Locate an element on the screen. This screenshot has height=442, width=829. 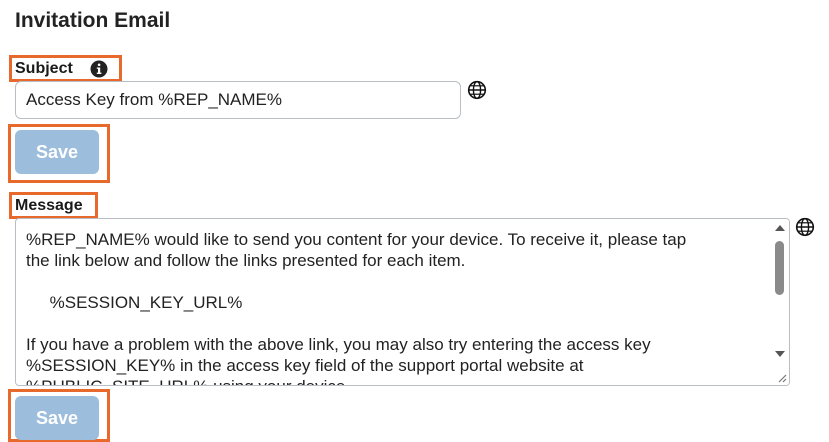
message-scrollbar is located at coordinates (780, 302).